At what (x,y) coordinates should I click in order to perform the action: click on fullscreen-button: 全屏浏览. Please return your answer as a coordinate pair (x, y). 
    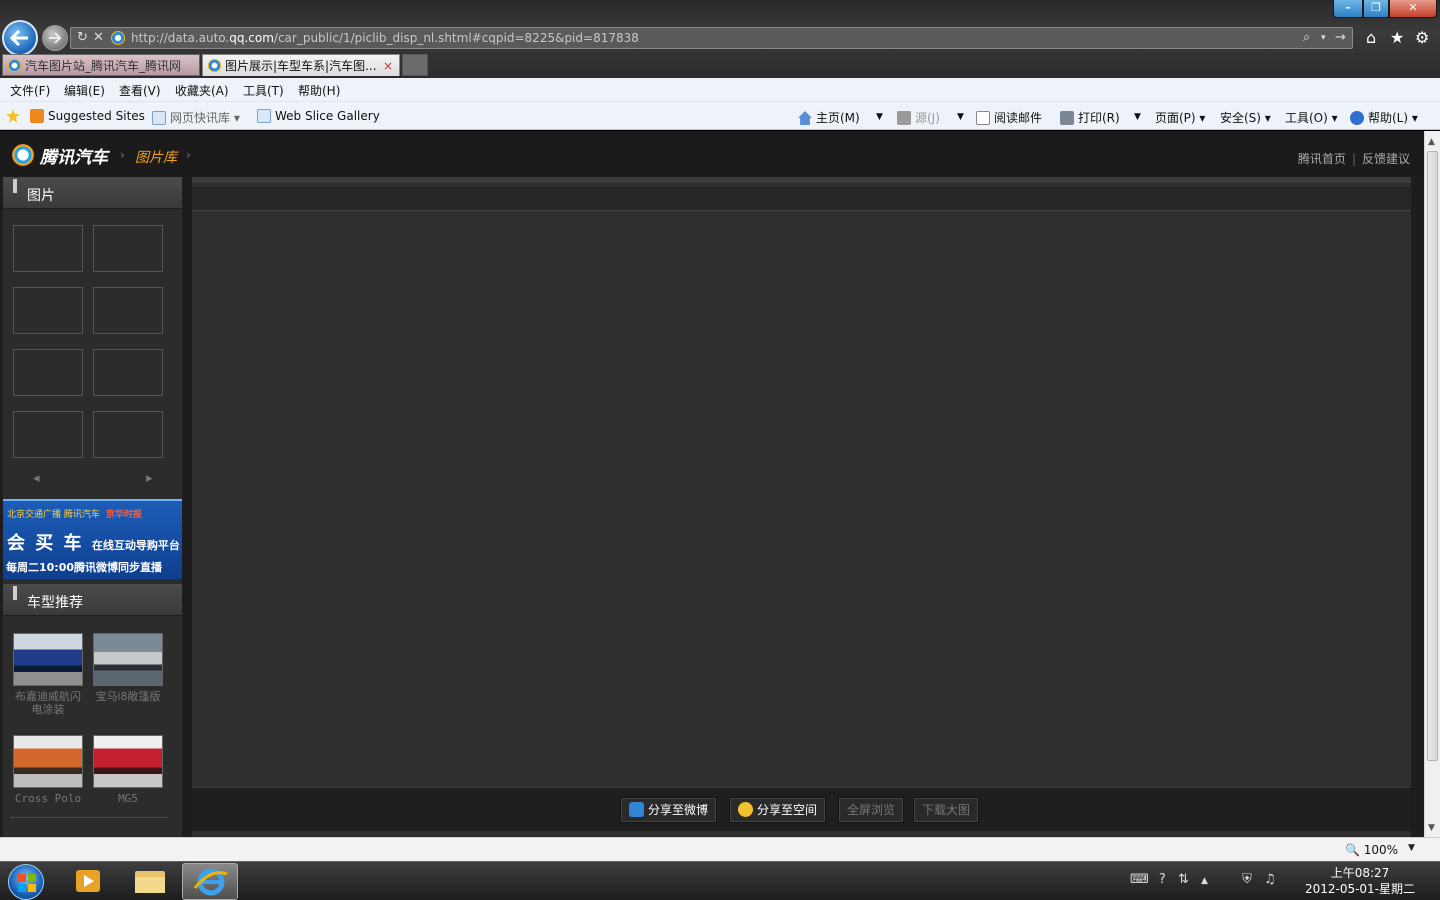
    Looking at the image, I should click on (871, 810).